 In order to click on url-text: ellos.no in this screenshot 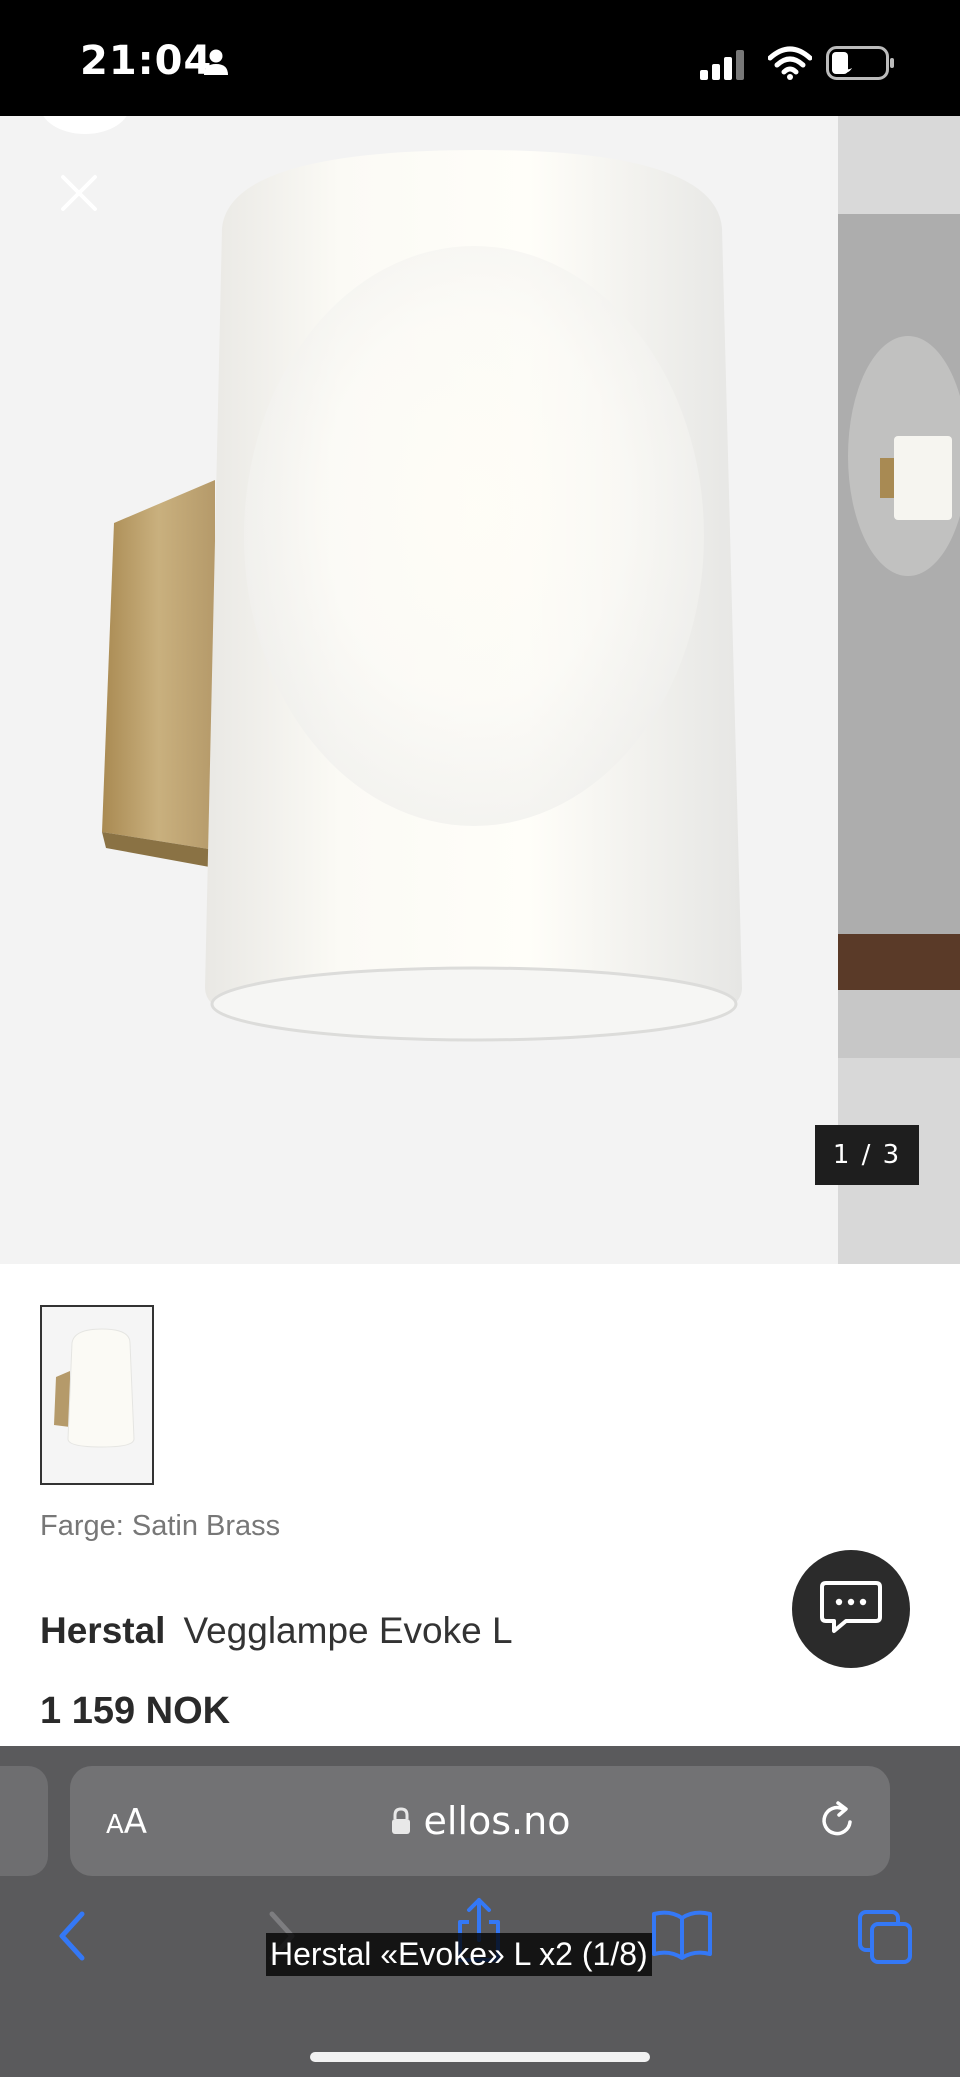, I will do `click(497, 1821)`.